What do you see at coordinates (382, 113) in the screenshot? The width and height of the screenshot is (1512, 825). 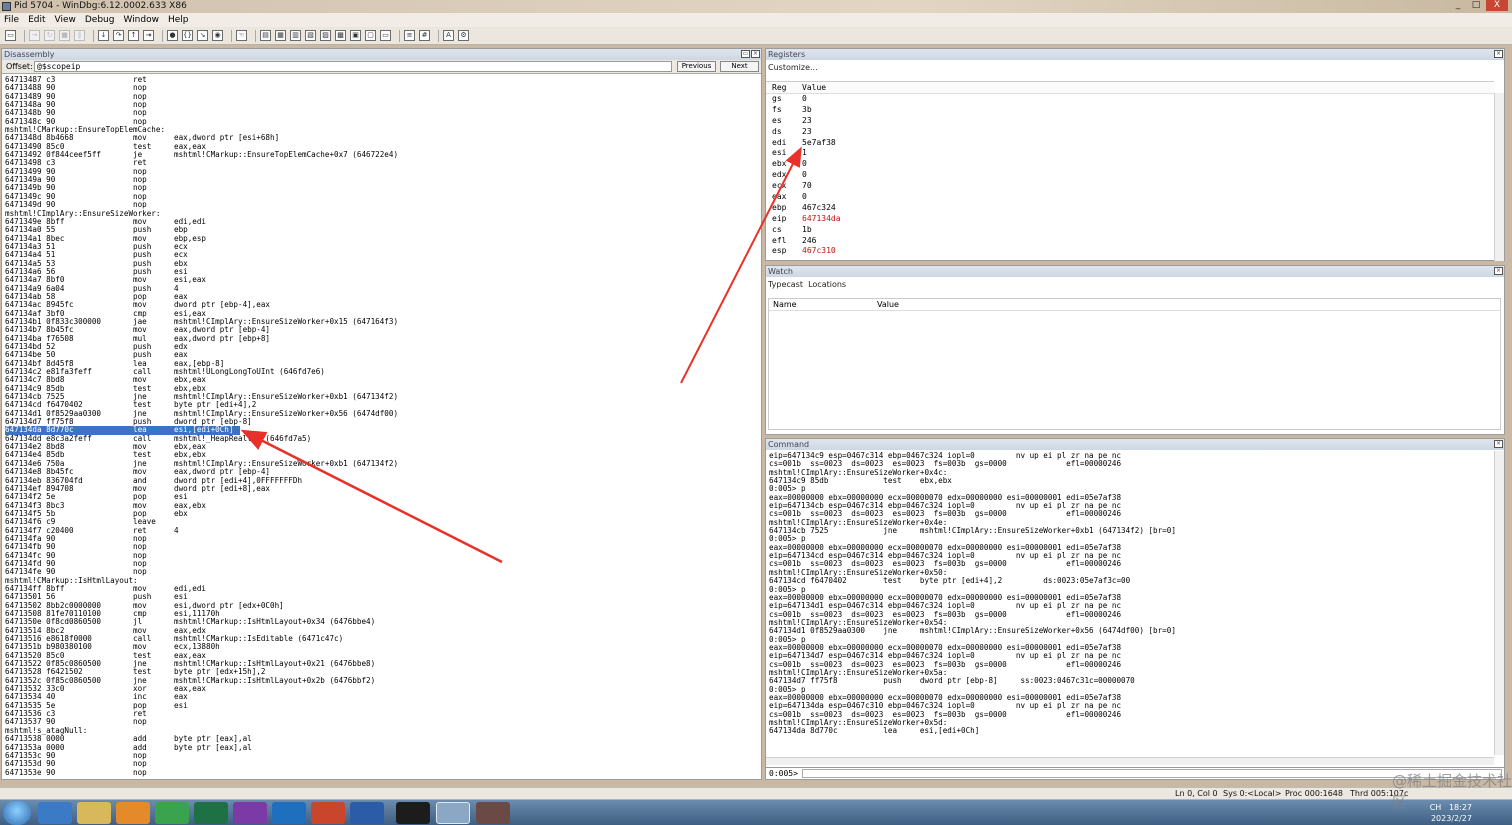 I see `disasm-line: 6471348b 90 nop` at bounding box center [382, 113].